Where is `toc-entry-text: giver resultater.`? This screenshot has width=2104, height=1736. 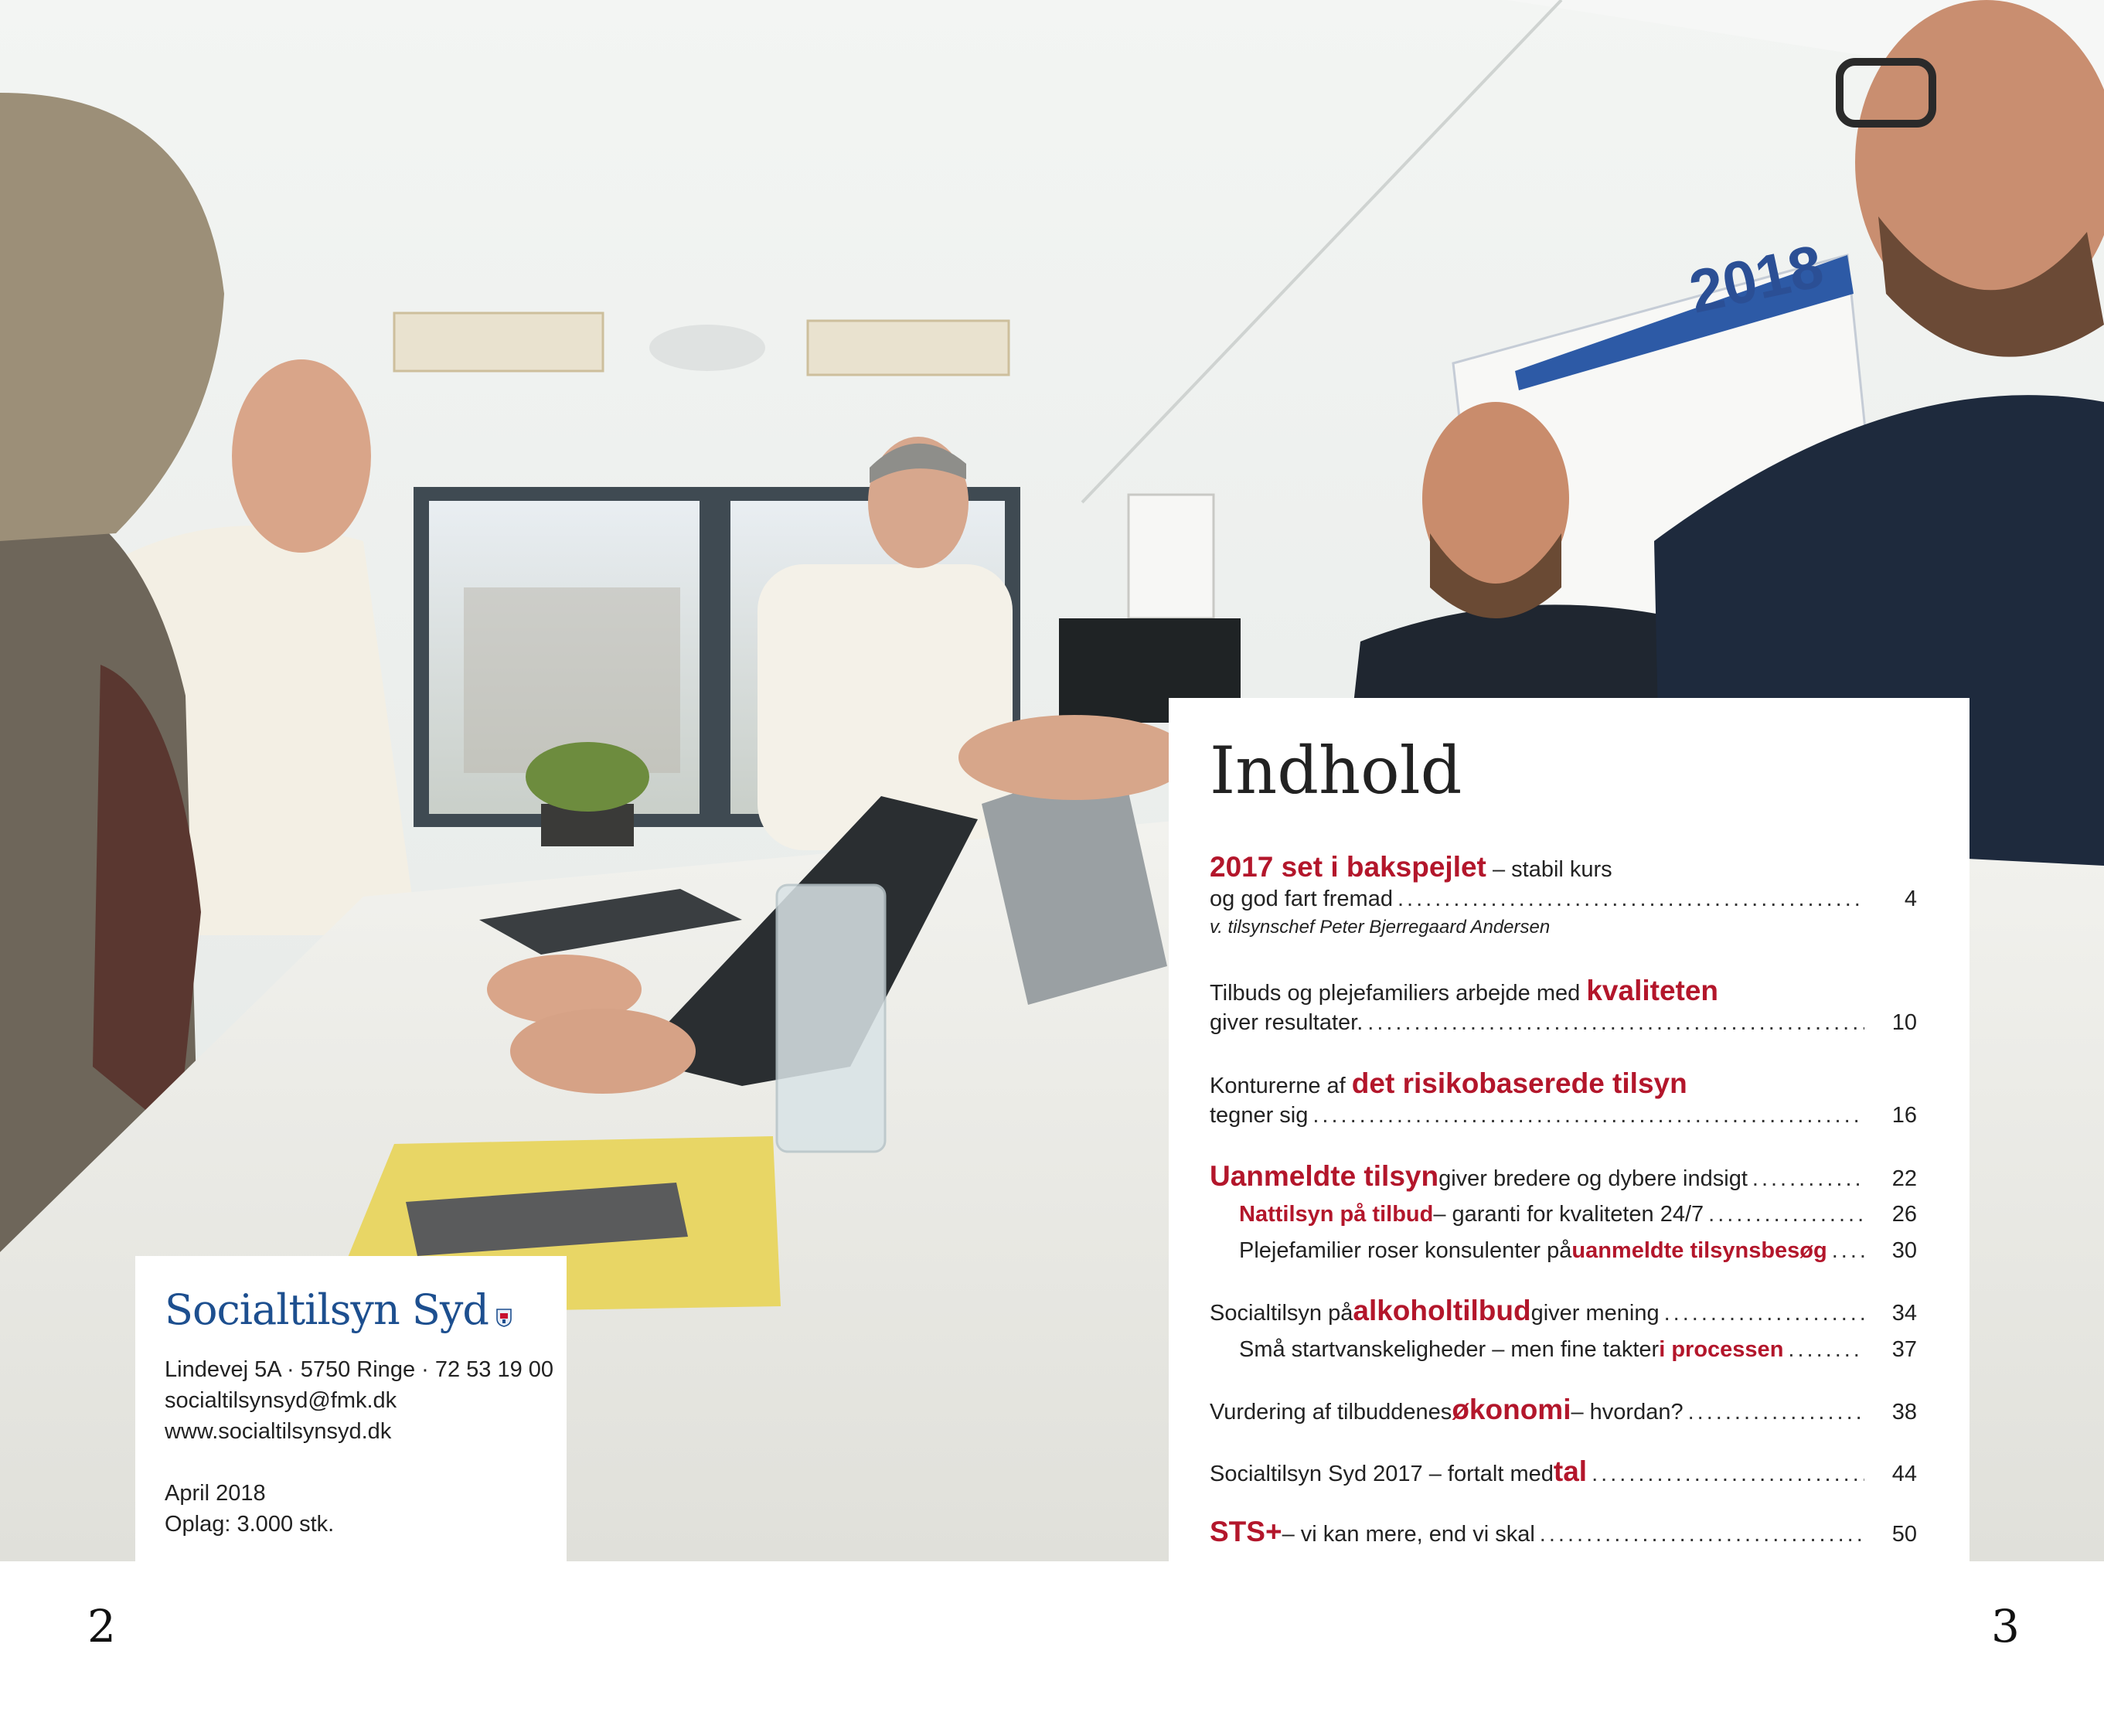
toc-entry-text: giver resultater. is located at coordinates (1287, 1023).